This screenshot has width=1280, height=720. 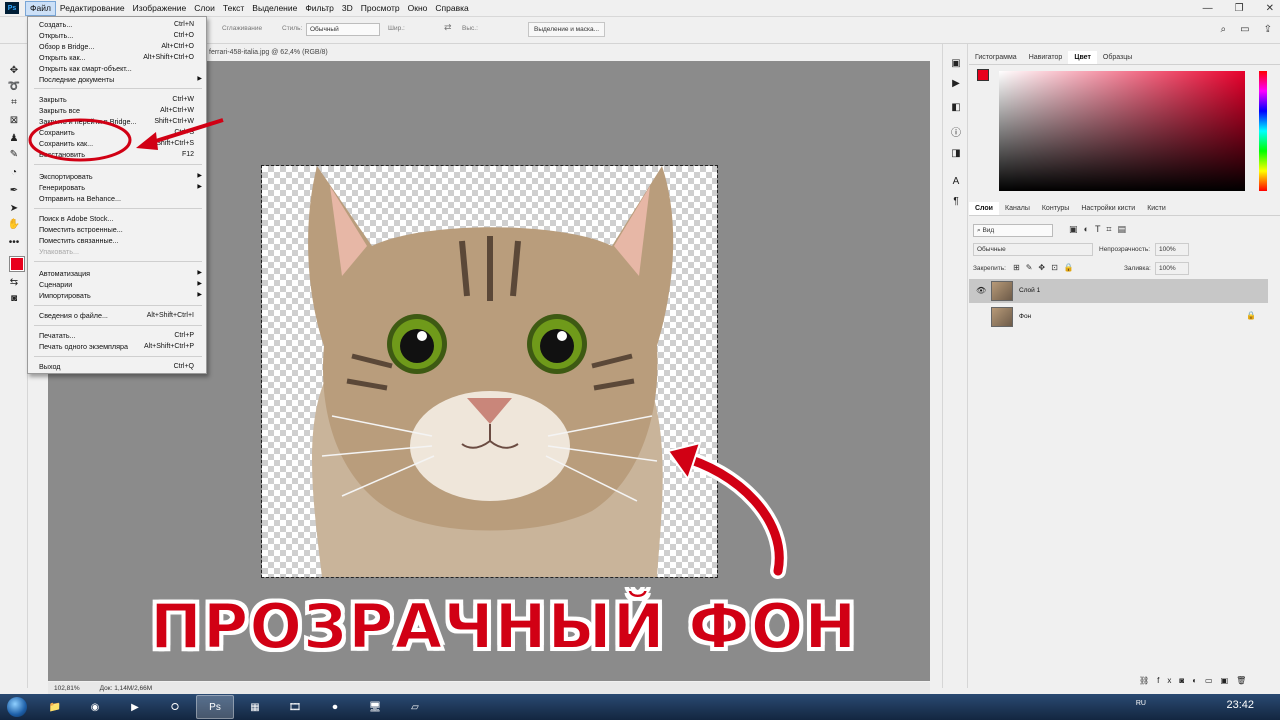 I want to click on lasso-tool-icon: ➰, so click(x=14, y=87).